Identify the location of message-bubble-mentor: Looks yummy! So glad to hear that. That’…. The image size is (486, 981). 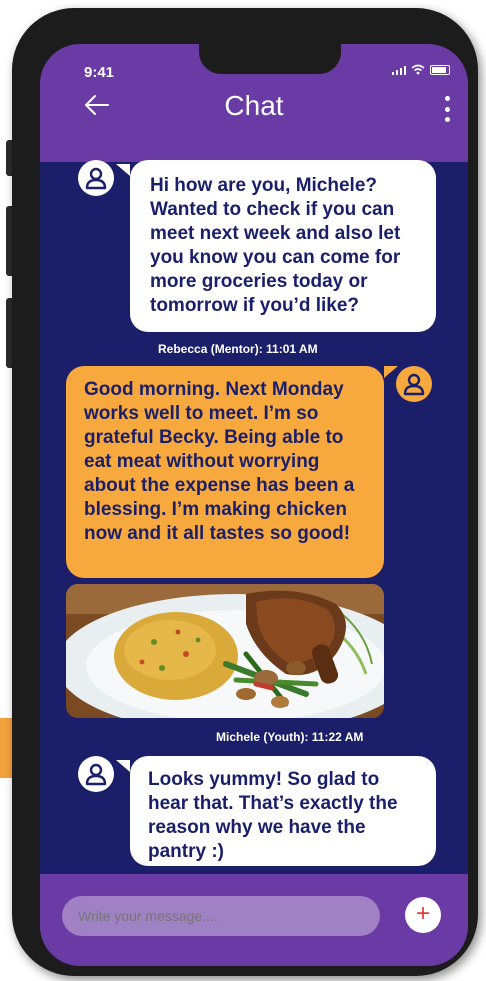
(283, 811).